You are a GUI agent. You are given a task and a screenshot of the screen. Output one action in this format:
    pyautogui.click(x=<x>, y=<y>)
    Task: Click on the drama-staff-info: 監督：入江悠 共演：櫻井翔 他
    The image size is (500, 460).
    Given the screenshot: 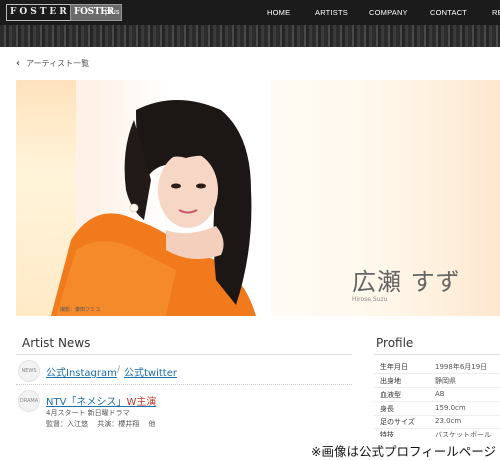 What is the action you would take?
    pyautogui.click(x=101, y=424)
    